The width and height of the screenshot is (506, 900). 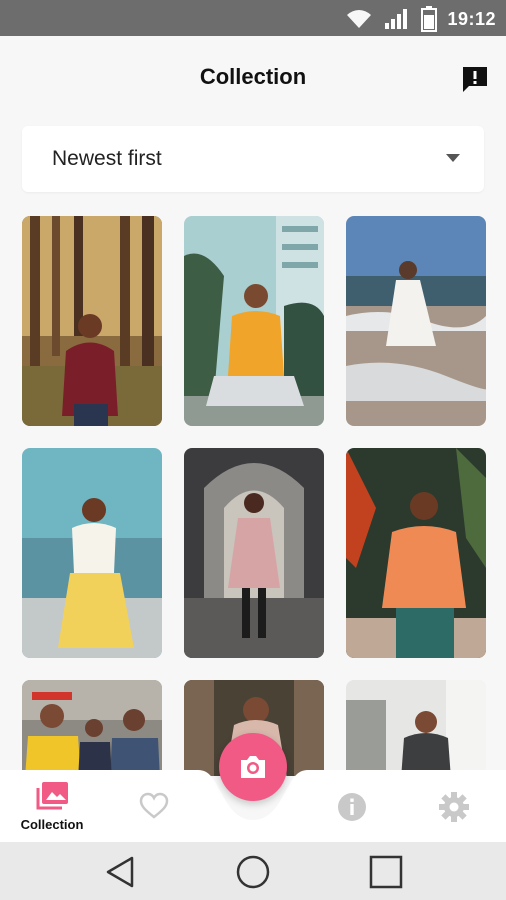 What do you see at coordinates (253, 18) in the screenshot?
I see `status-bar: 19:12` at bounding box center [253, 18].